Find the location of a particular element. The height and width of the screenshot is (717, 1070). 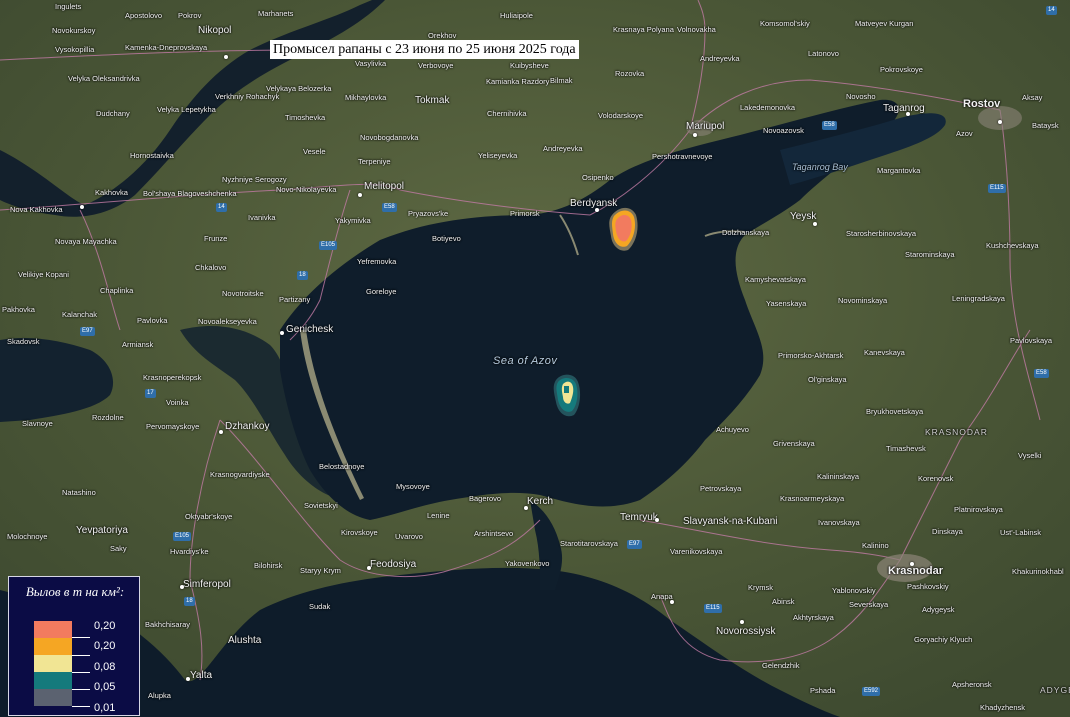

place-label: Krymsk is located at coordinates (760, 587).